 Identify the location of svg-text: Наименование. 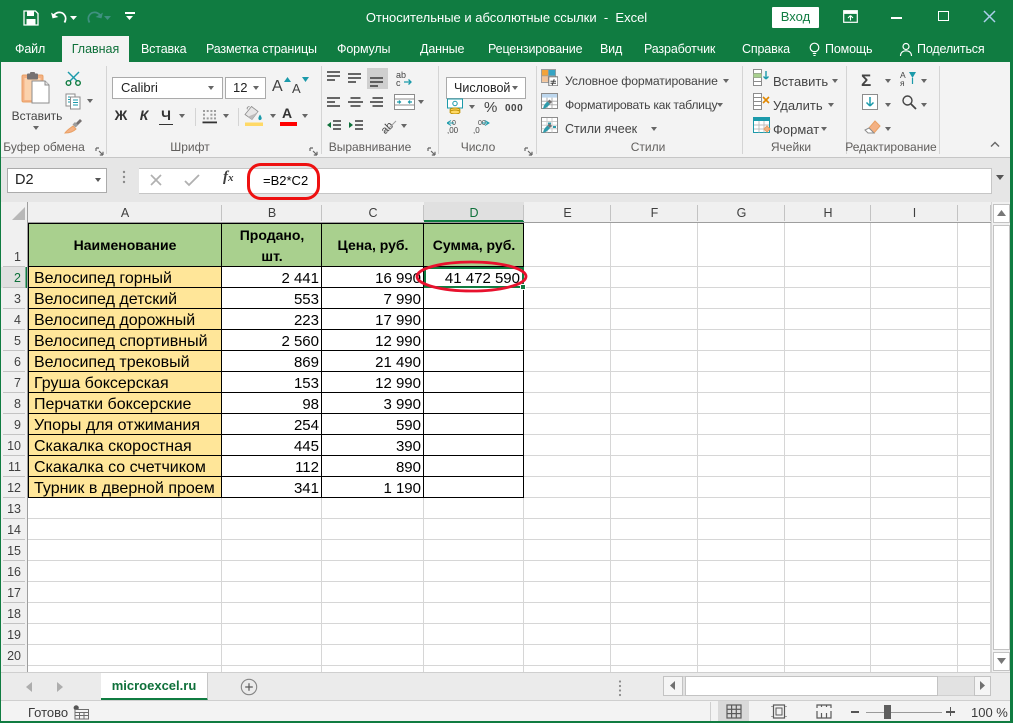
(125, 245).